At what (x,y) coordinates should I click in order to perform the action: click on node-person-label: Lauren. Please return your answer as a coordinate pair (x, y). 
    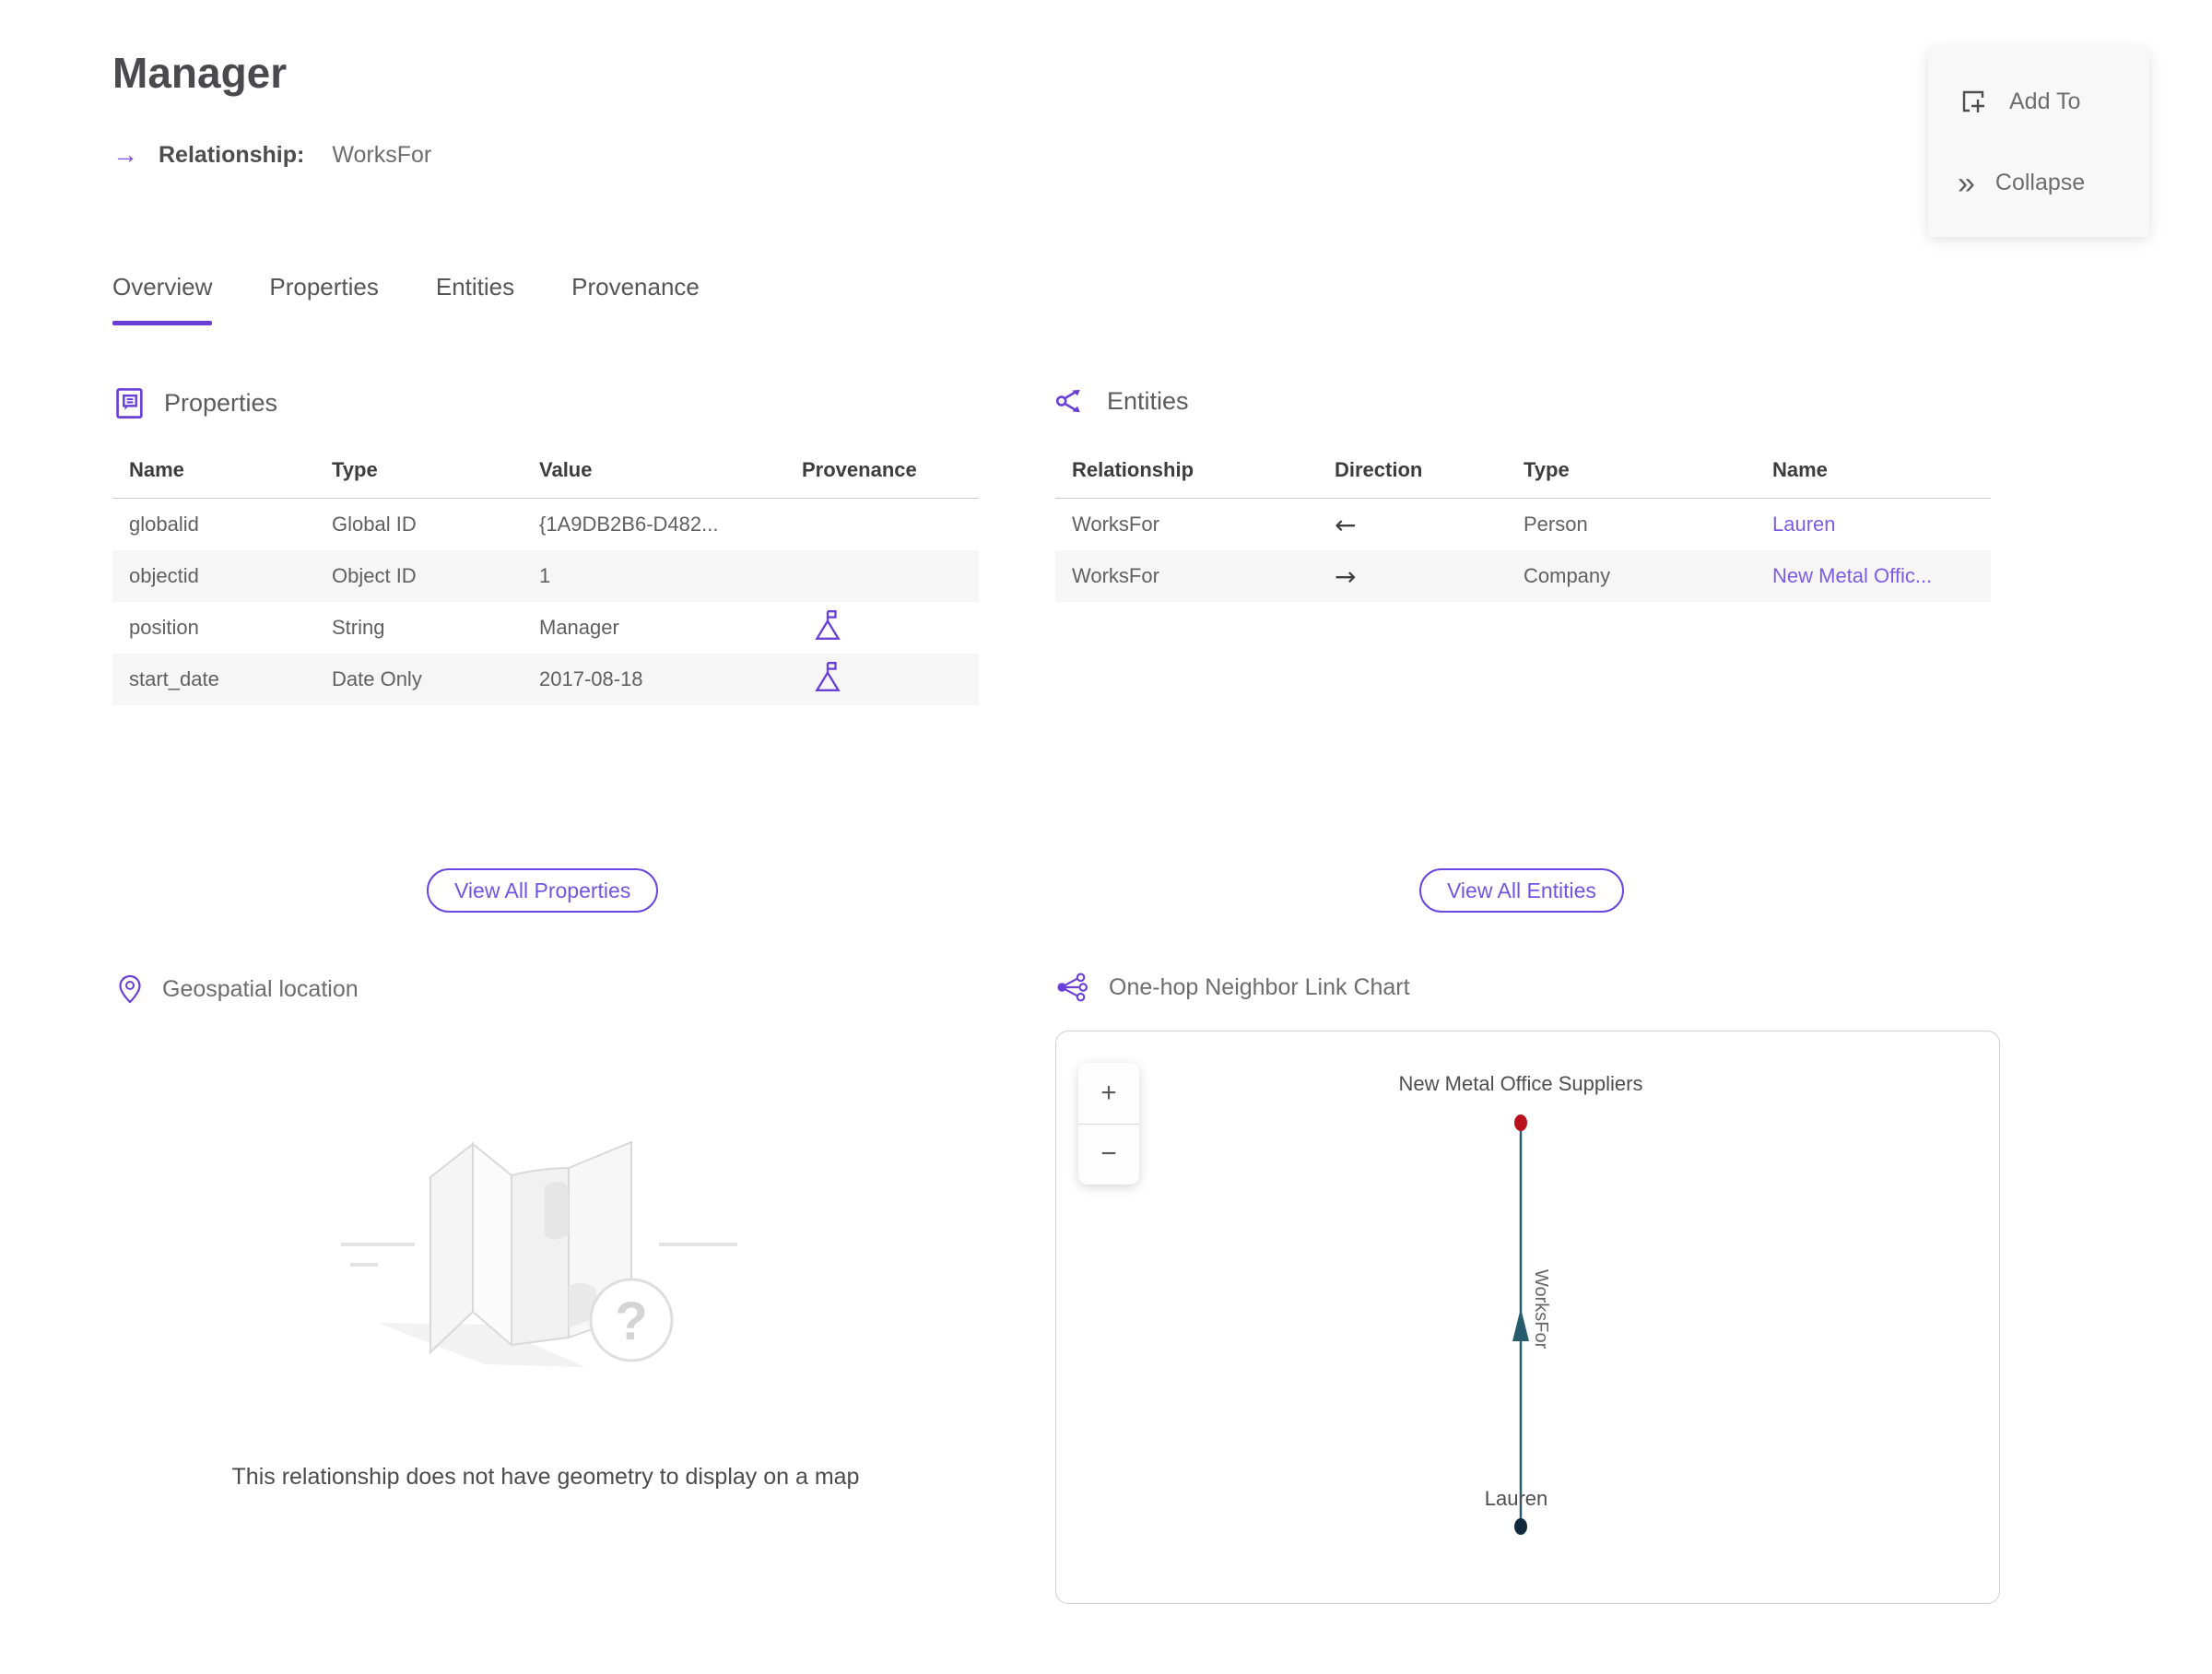
    Looking at the image, I should click on (1516, 1499).